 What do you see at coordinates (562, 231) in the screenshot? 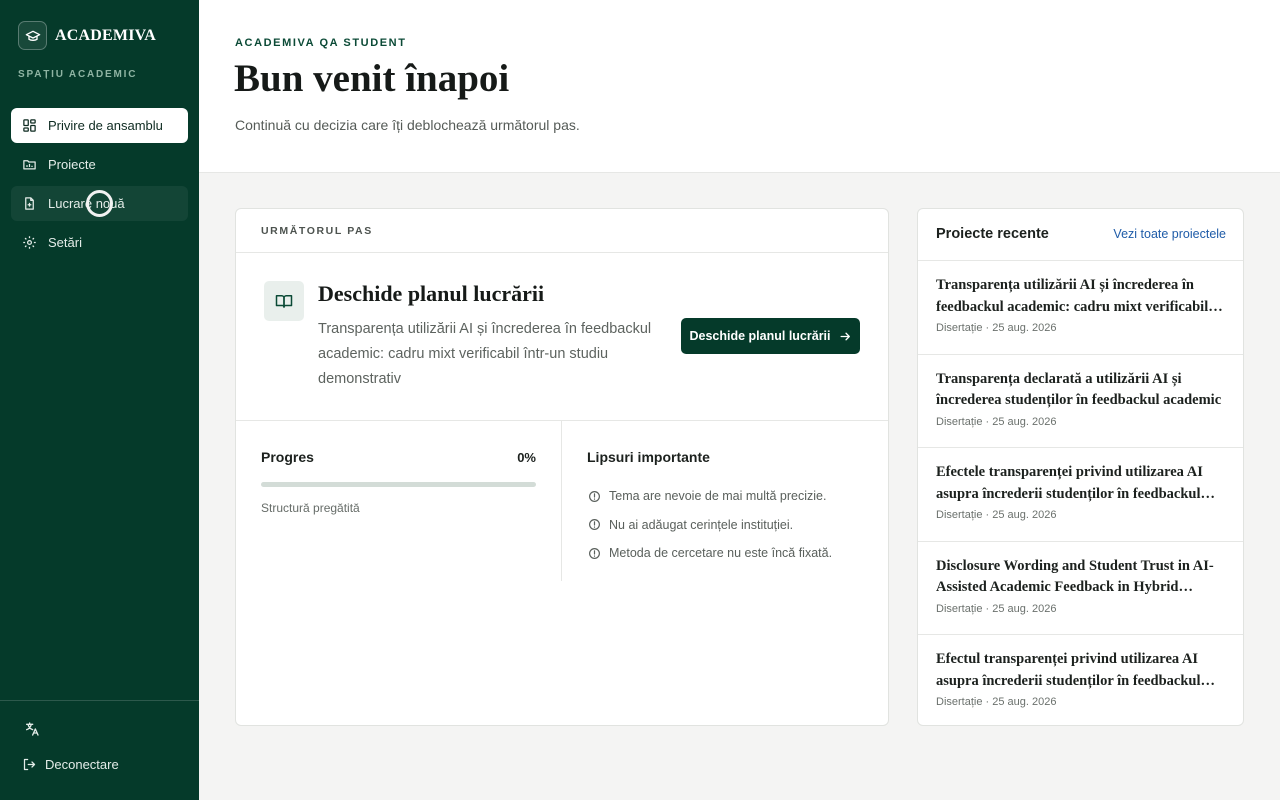
I see `next-step-label: URMĂTORUL PAS` at bounding box center [562, 231].